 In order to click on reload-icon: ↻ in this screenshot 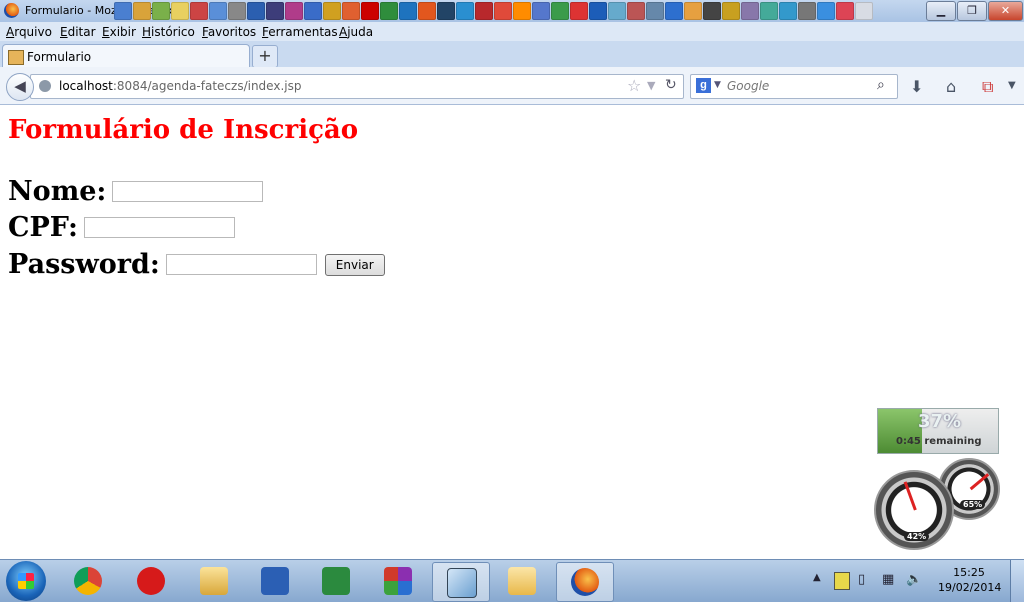, I will do `click(671, 85)`.